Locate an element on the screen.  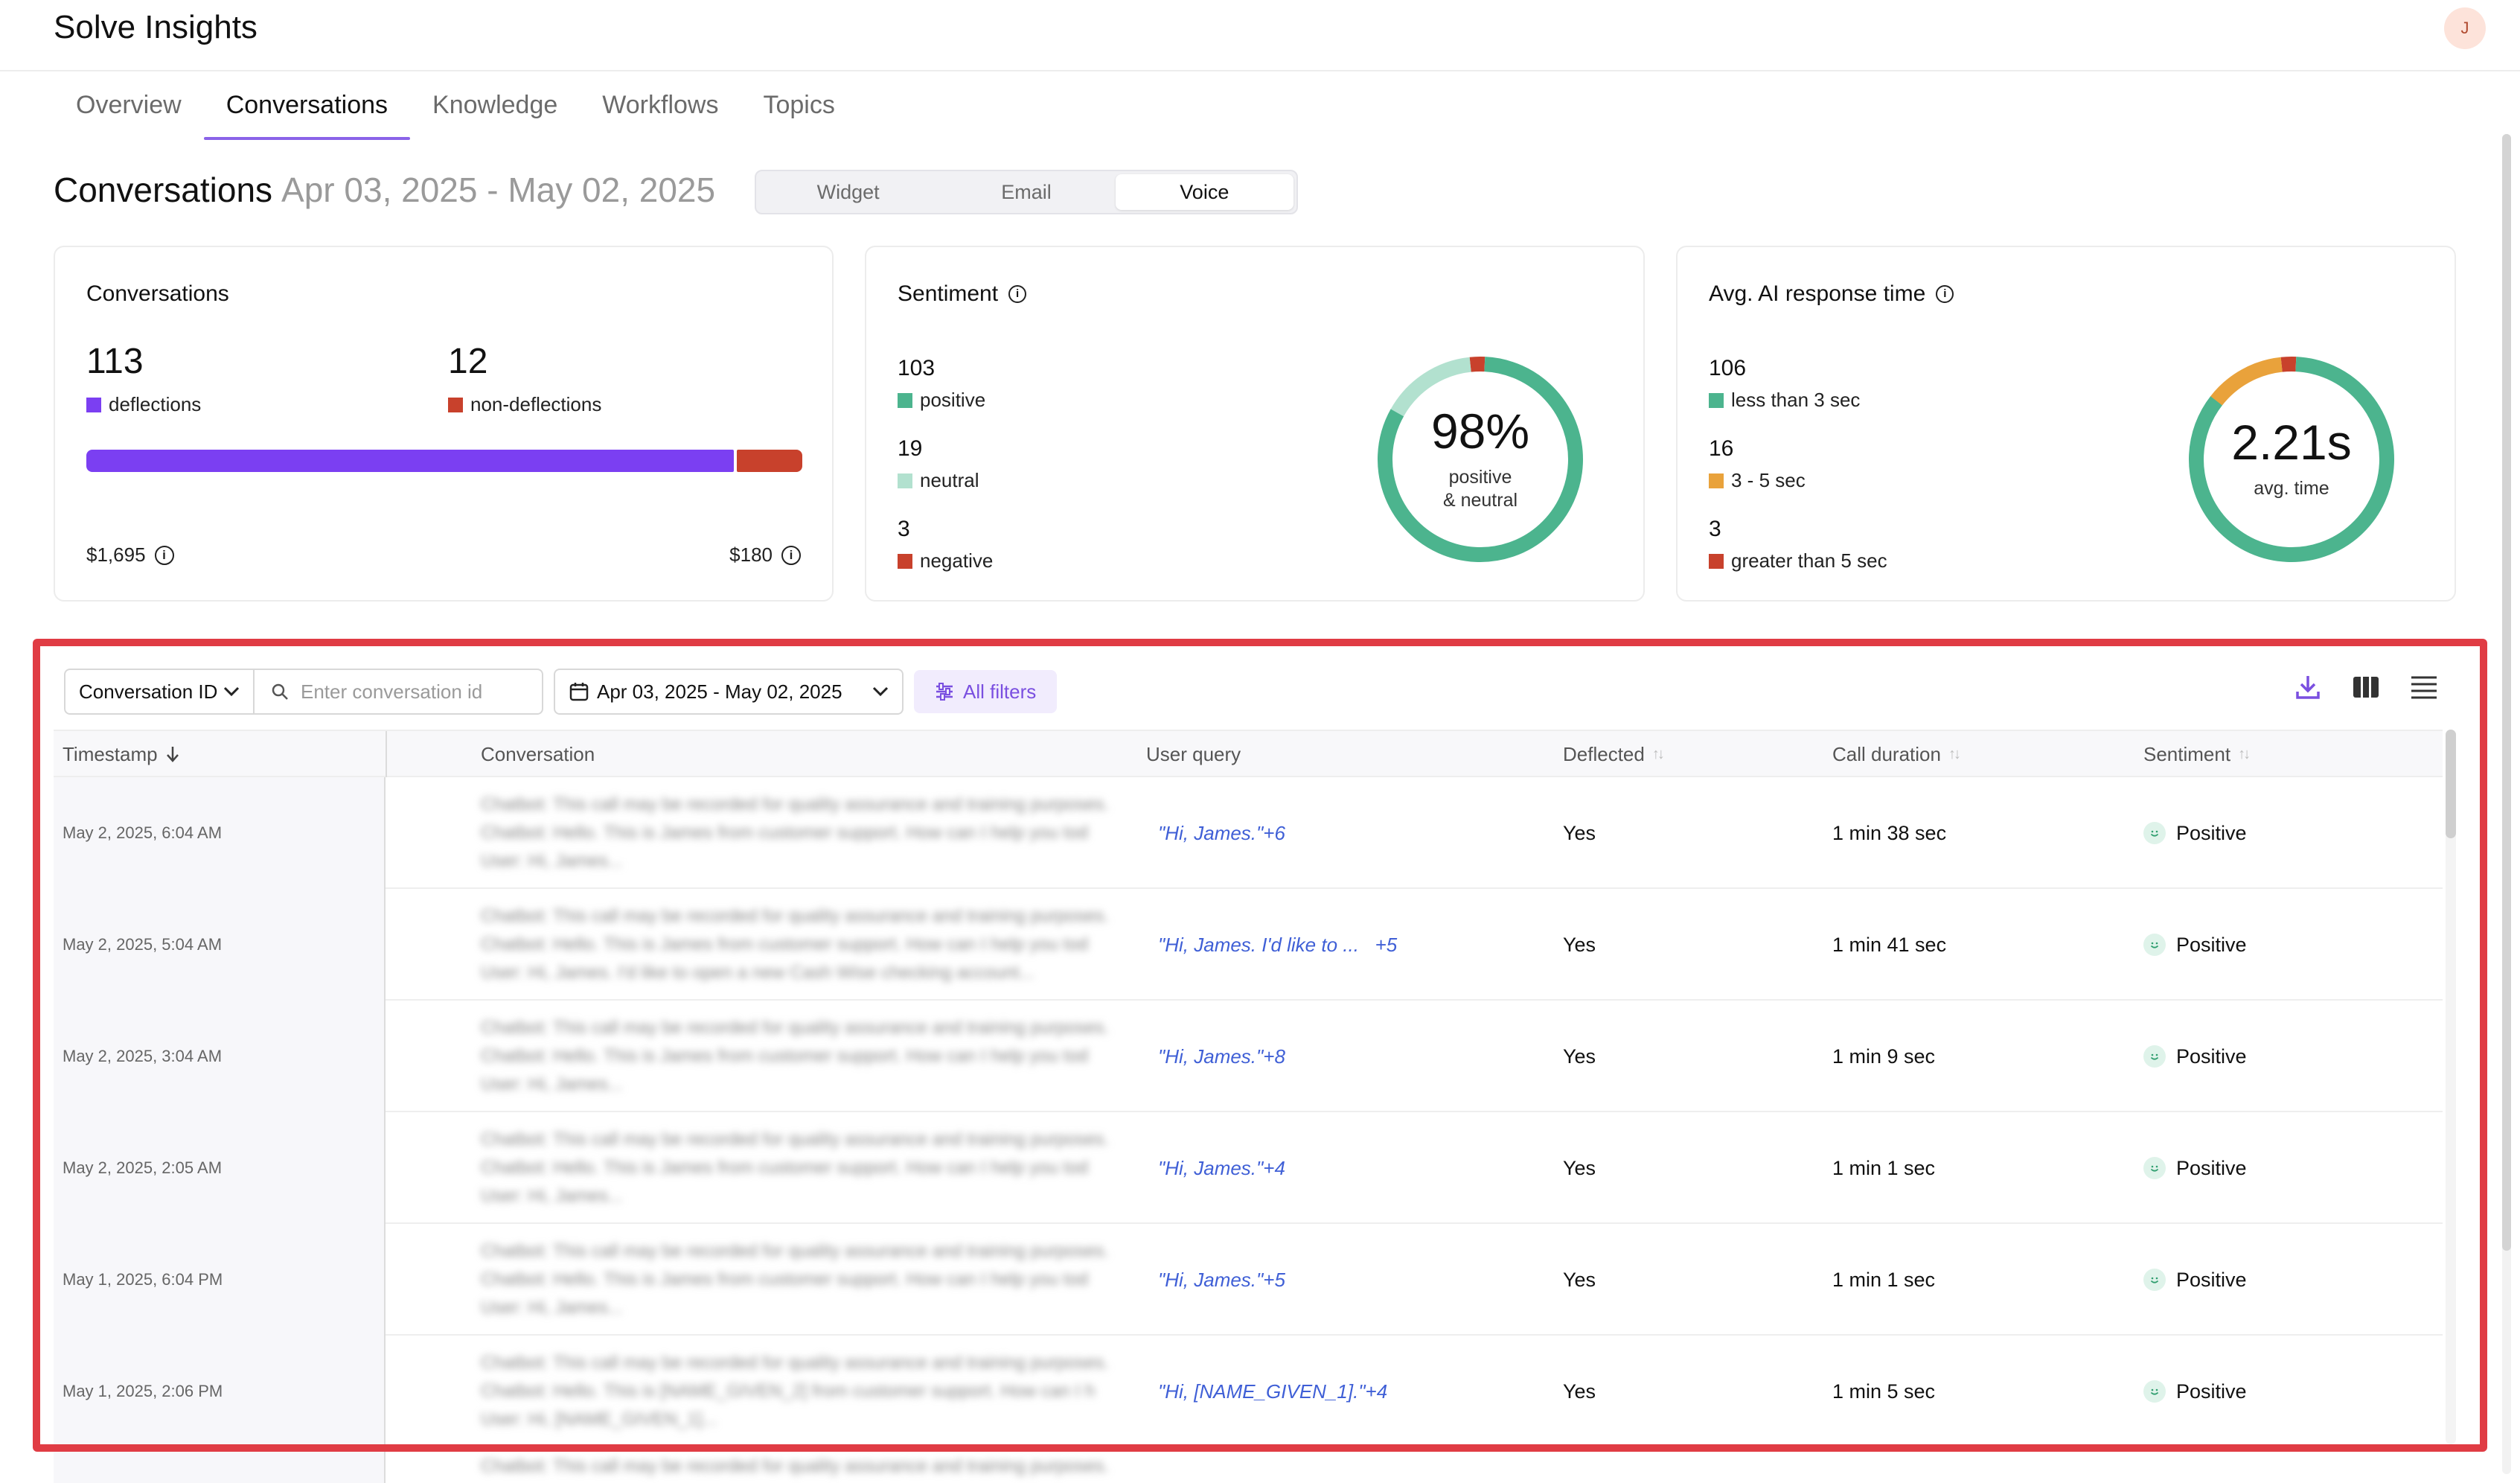
call-duration-cell: 1 min 41 sec is located at coordinates (1889, 945).